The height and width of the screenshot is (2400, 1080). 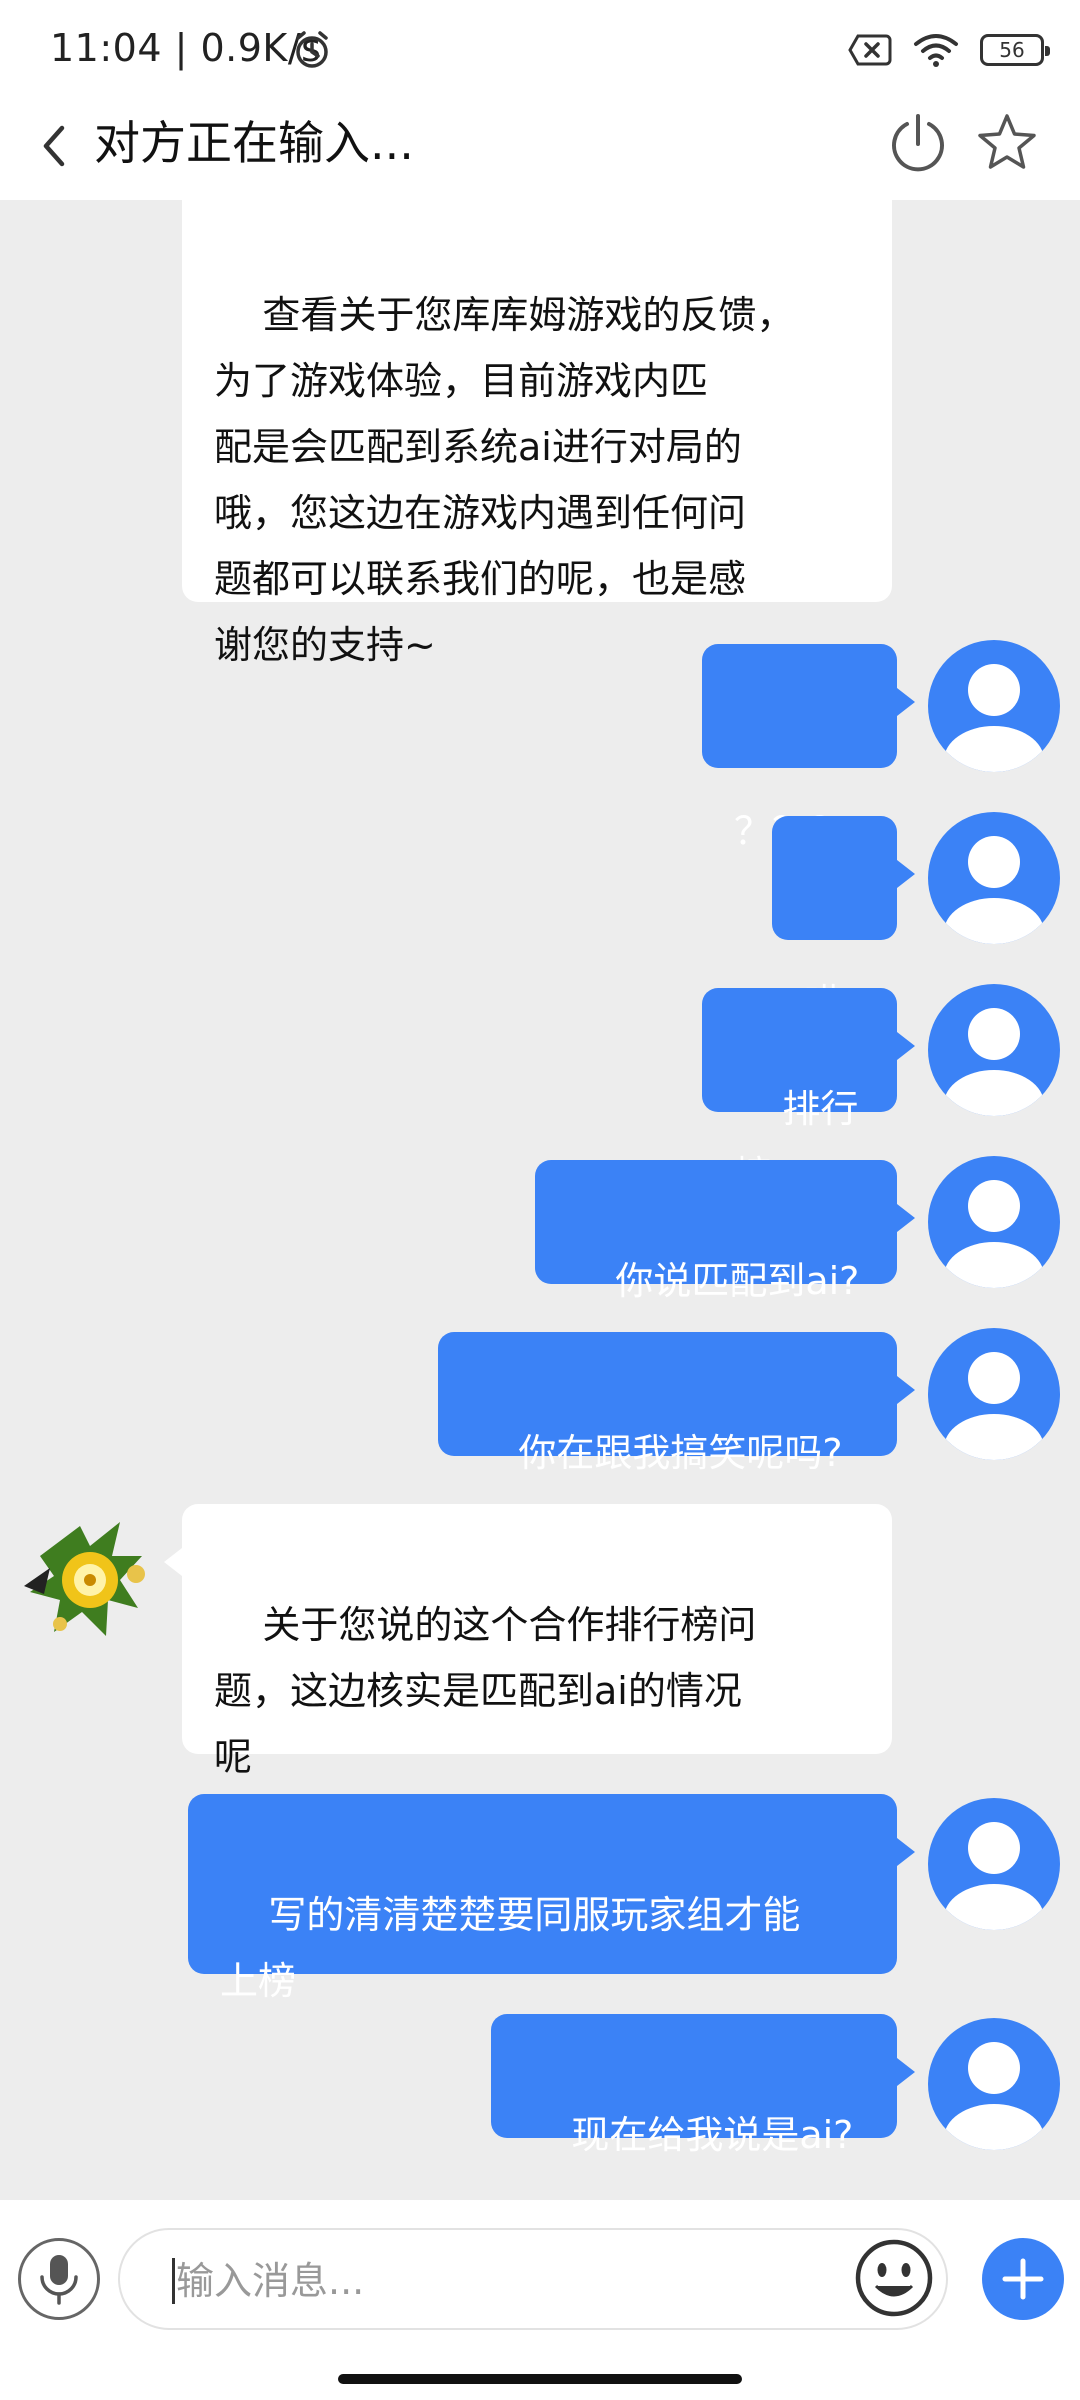 I want to click on battery-indicator: 56, so click(x=1015, y=50).